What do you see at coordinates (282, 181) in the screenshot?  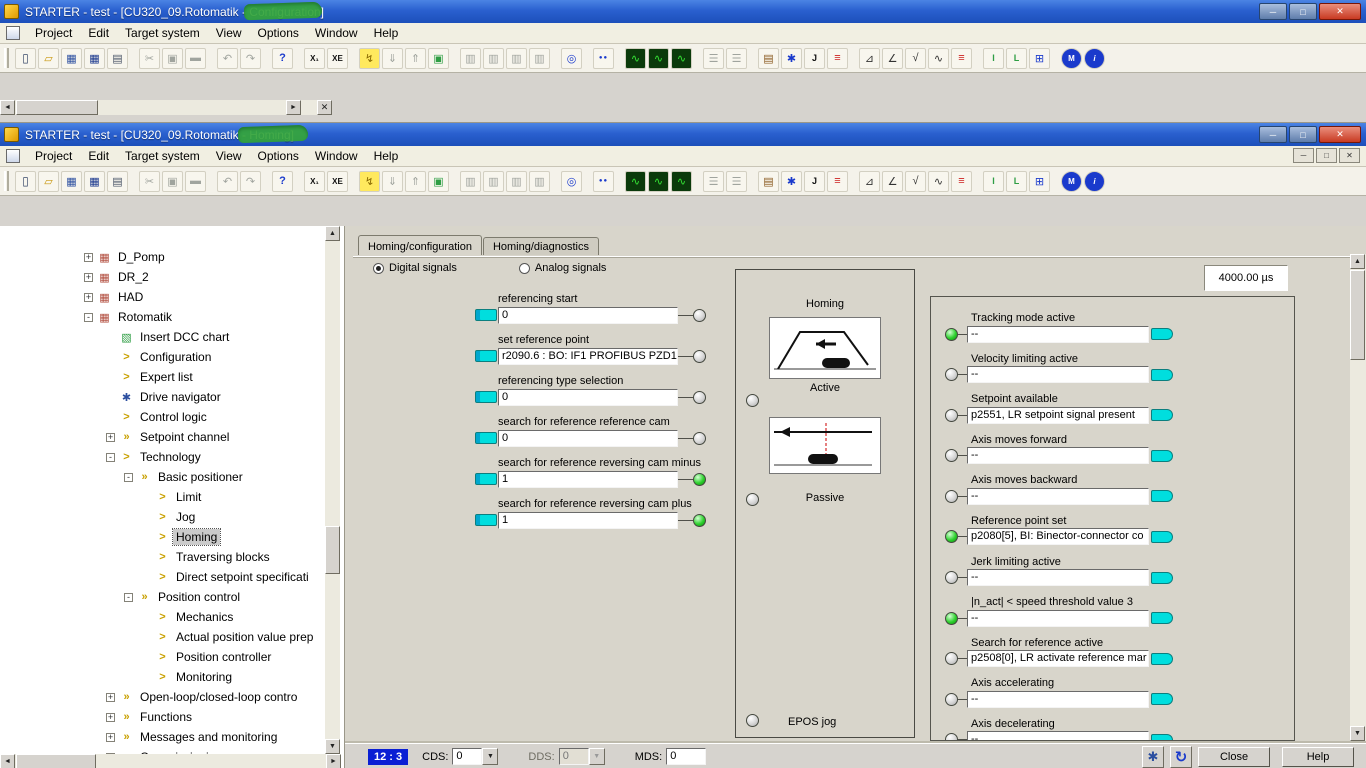 I see `help-pointer-icon: ?` at bounding box center [282, 181].